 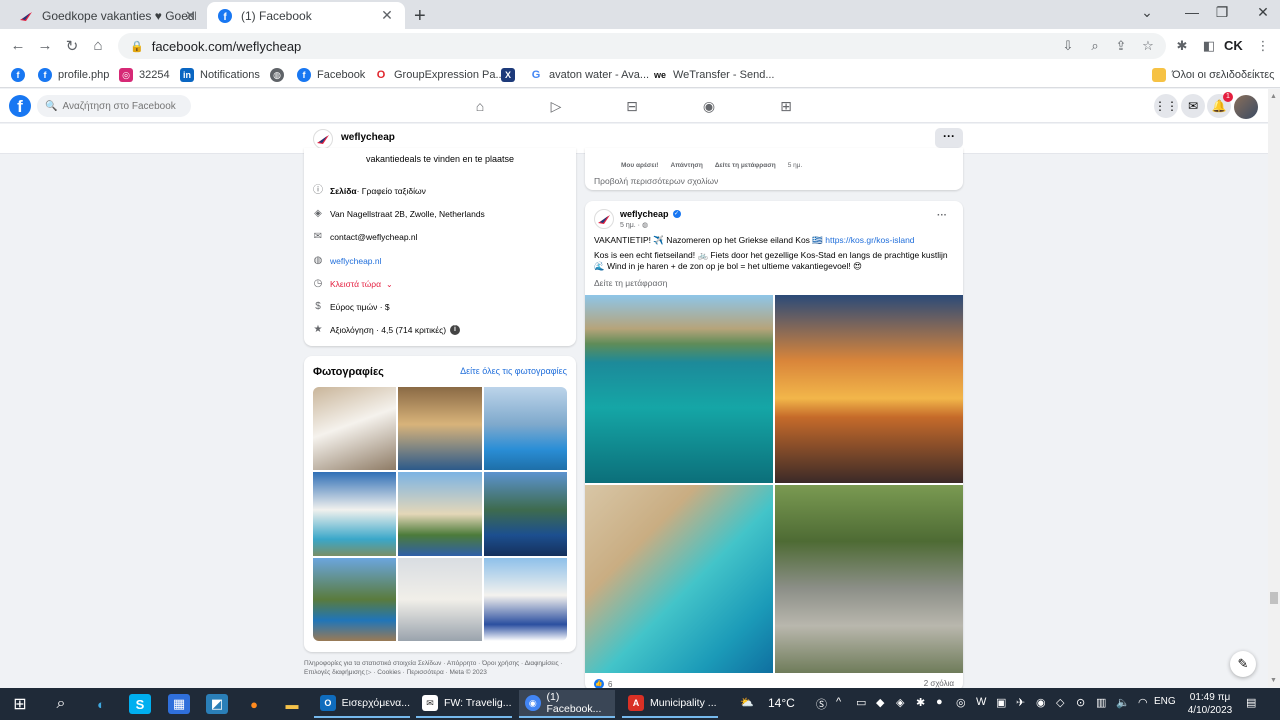 What do you see at coordinates (656, 181) in the screenshot?
I see `view-more-comments-link: Προβολή περισσότερων σχολίων` at bounding box center [656, 181].